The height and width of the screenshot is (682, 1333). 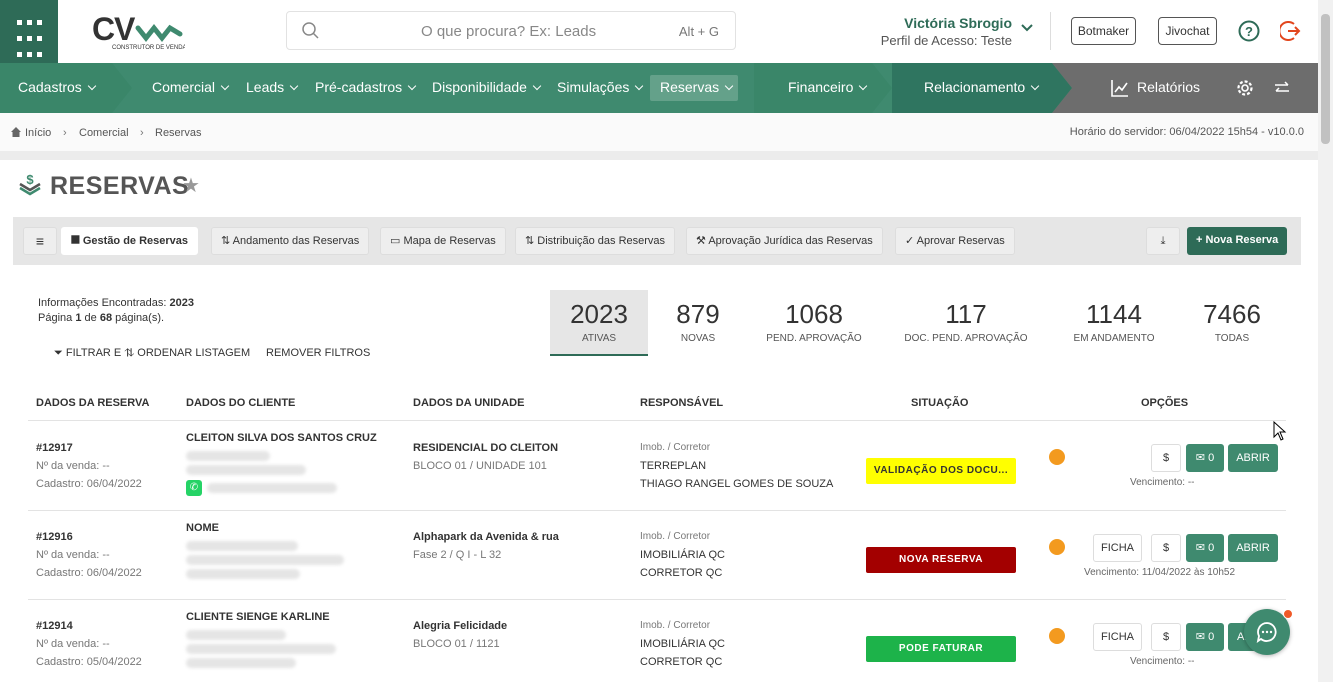 What do you see at coordinates (681, 662) in the screenshot?
I see `corretor: CORRETOR QC` at bounding box center [681, 662].